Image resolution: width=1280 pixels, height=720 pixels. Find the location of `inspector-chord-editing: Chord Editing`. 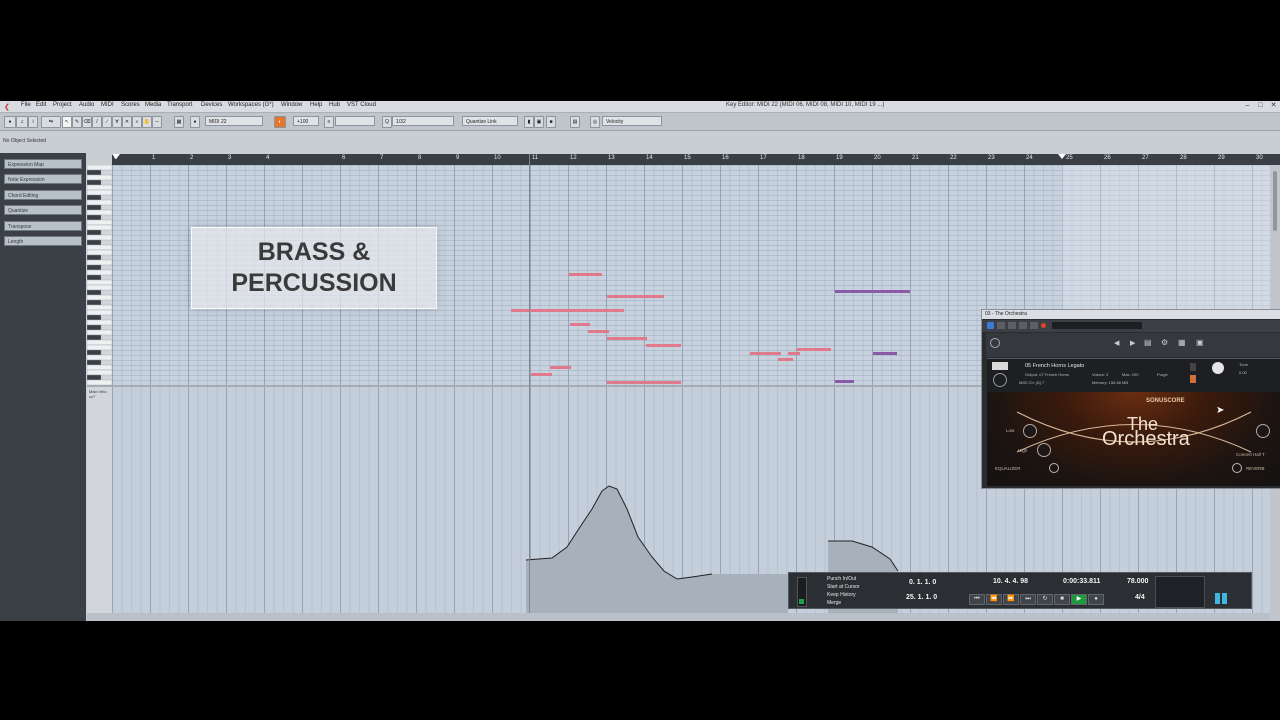

inspector-chord-editing: Chord Editing is located at coordinates (43, 195).